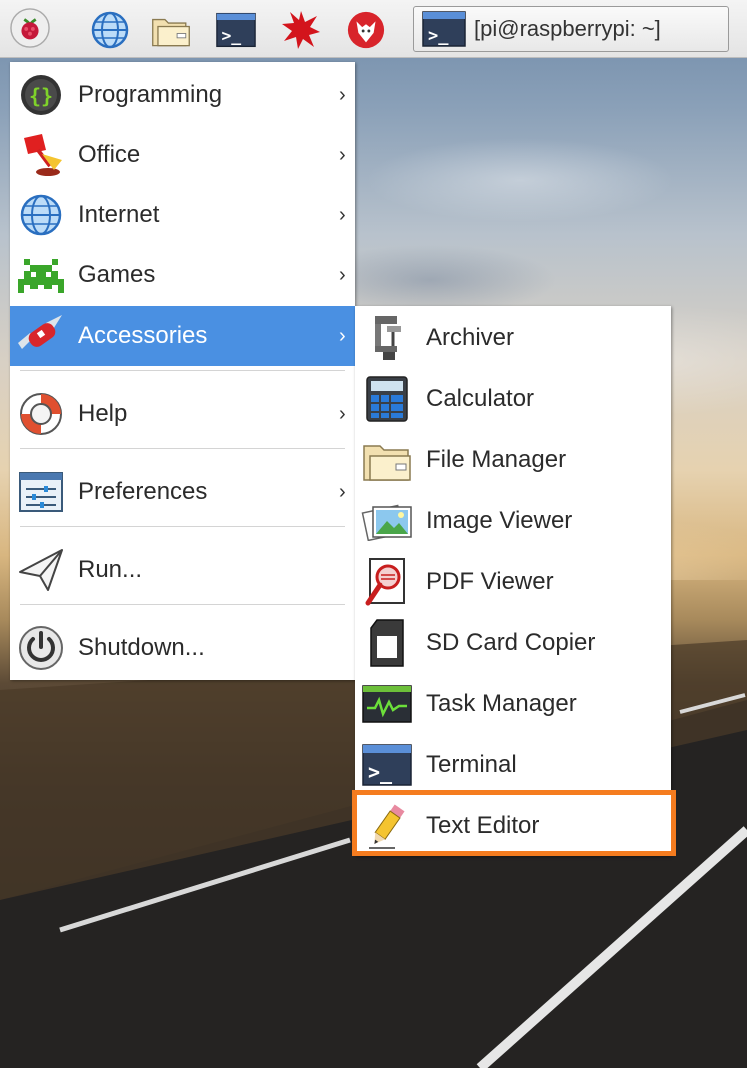  I want to click on menu-item-games: Games ›, so click(182, 275).